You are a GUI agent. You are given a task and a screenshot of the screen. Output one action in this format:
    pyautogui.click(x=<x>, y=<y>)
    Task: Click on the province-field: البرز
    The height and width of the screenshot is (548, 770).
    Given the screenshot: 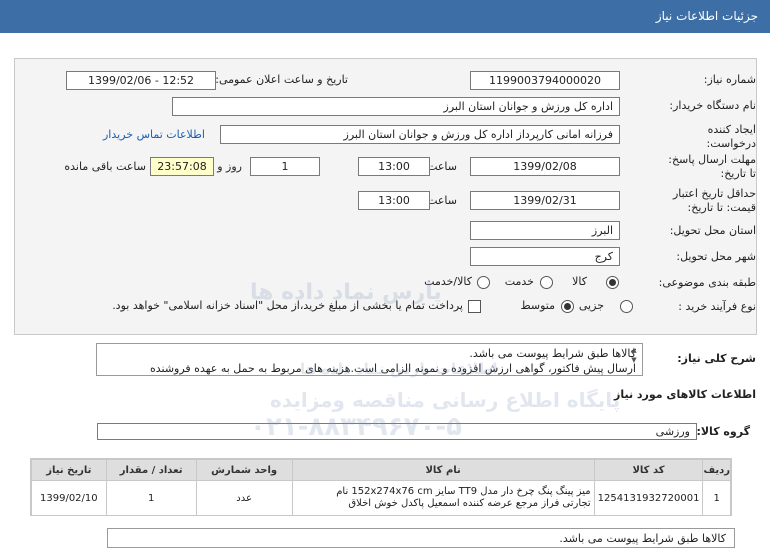 What is the action you would take?
    pyautogui.click(x=545, y=230)
    